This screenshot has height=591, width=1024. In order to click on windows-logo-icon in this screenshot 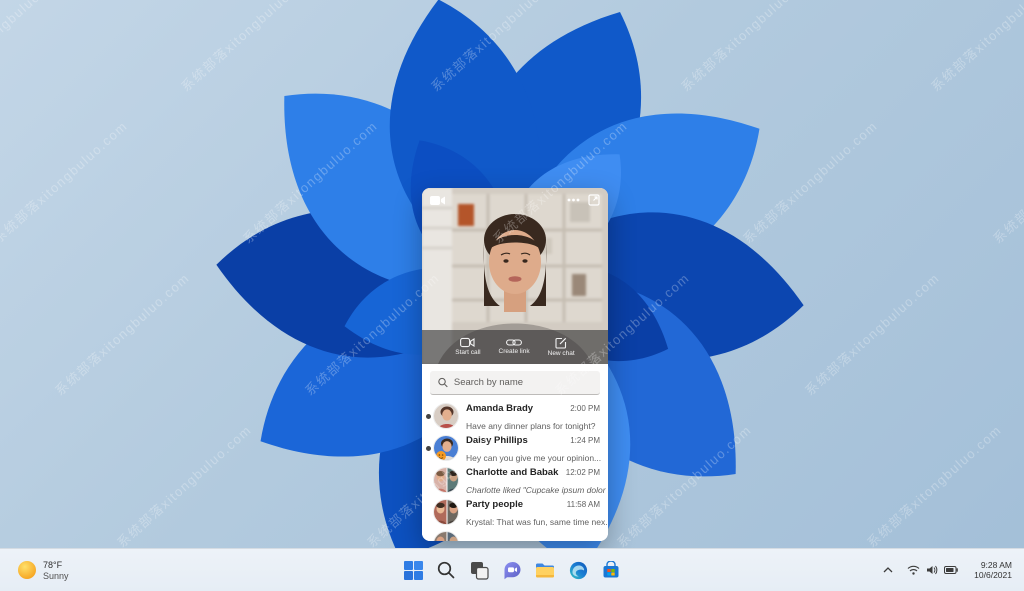, I will do `click(413, 570)`.